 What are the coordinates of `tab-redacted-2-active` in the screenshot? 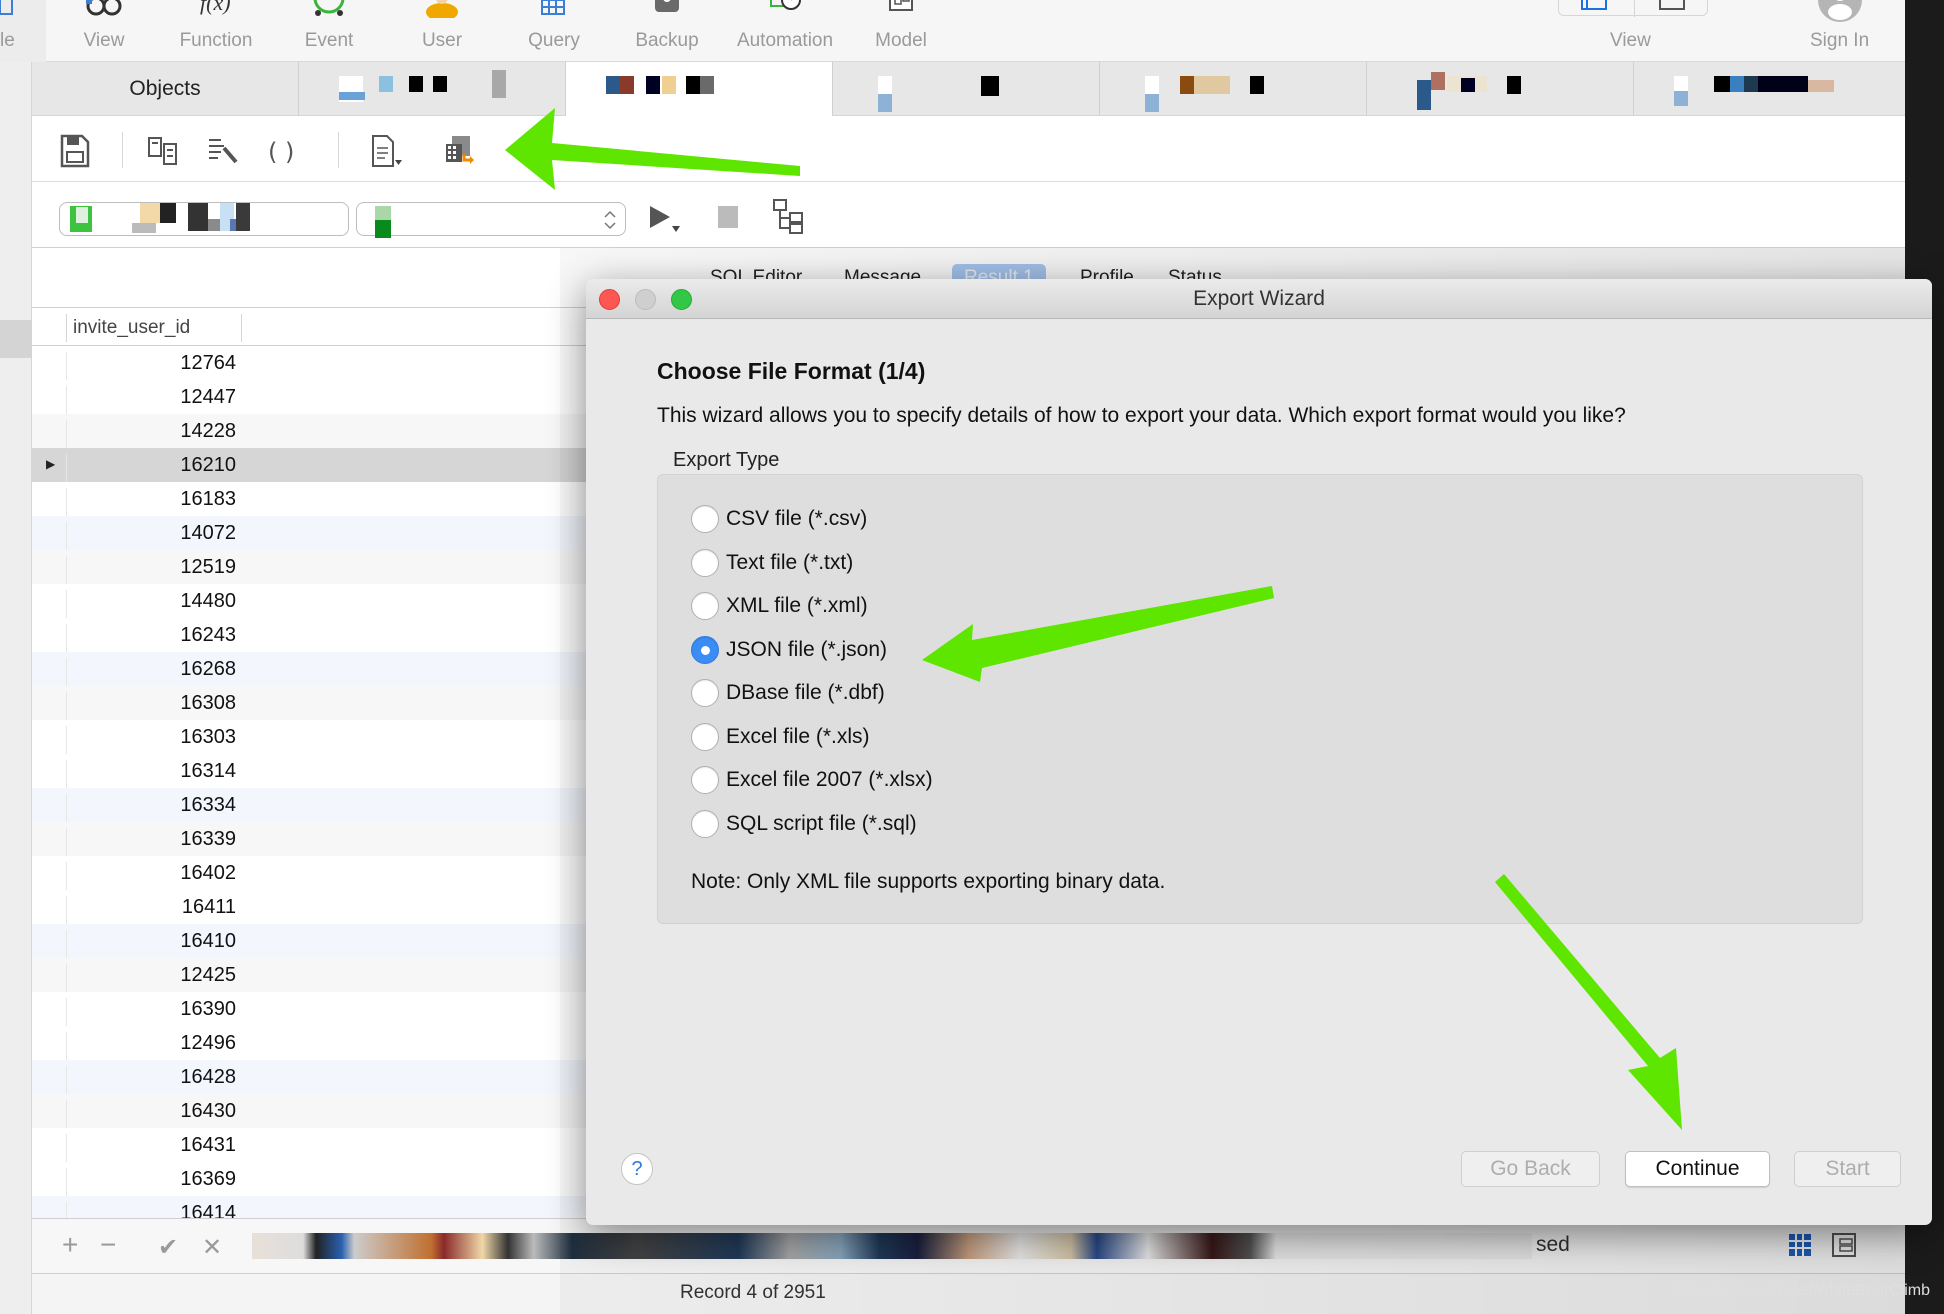 It's located at (699, 89).